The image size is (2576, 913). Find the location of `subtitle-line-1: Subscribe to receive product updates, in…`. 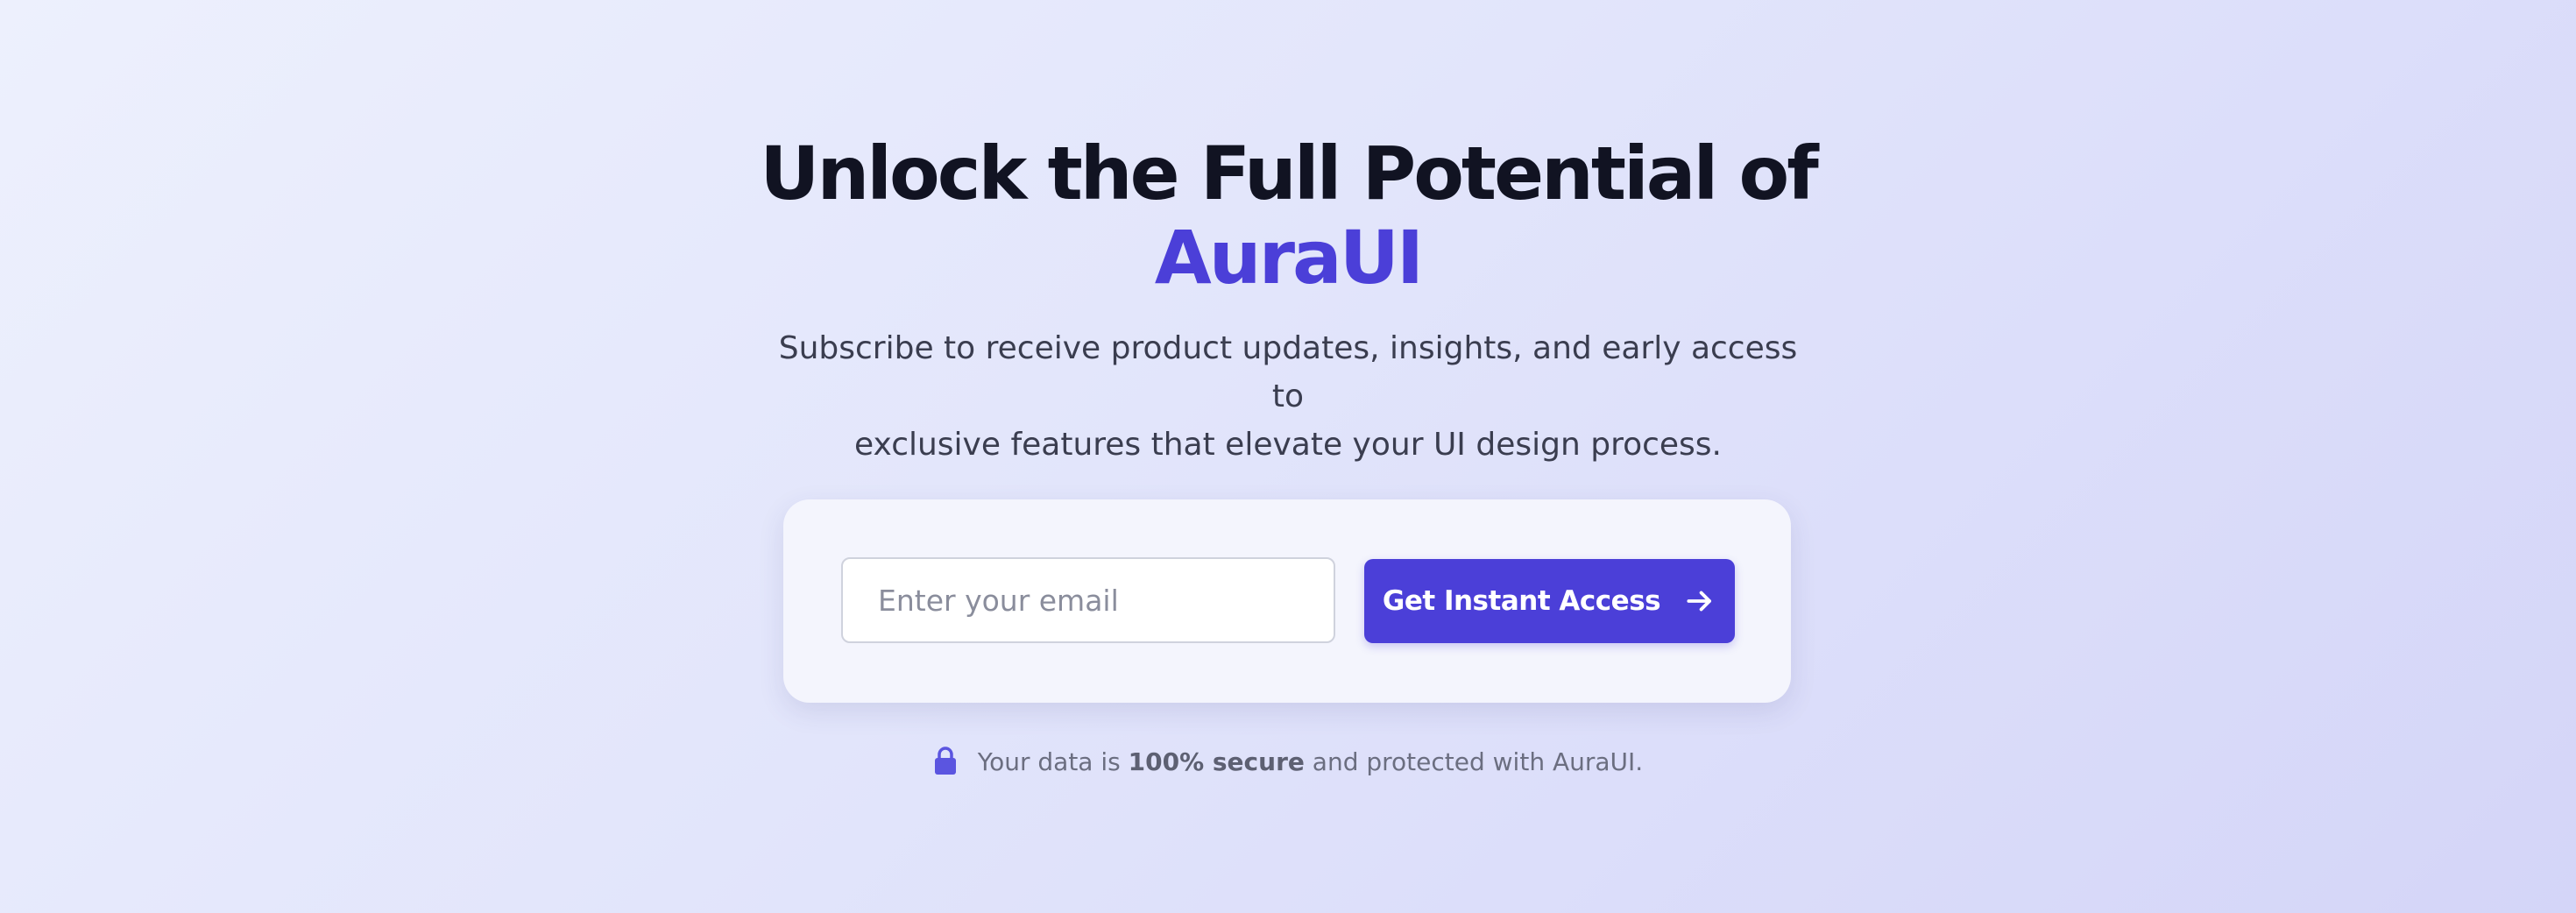

subtitle-line-1: Subscribe to receive product updates, in… is located at coordinates (1288, 372).